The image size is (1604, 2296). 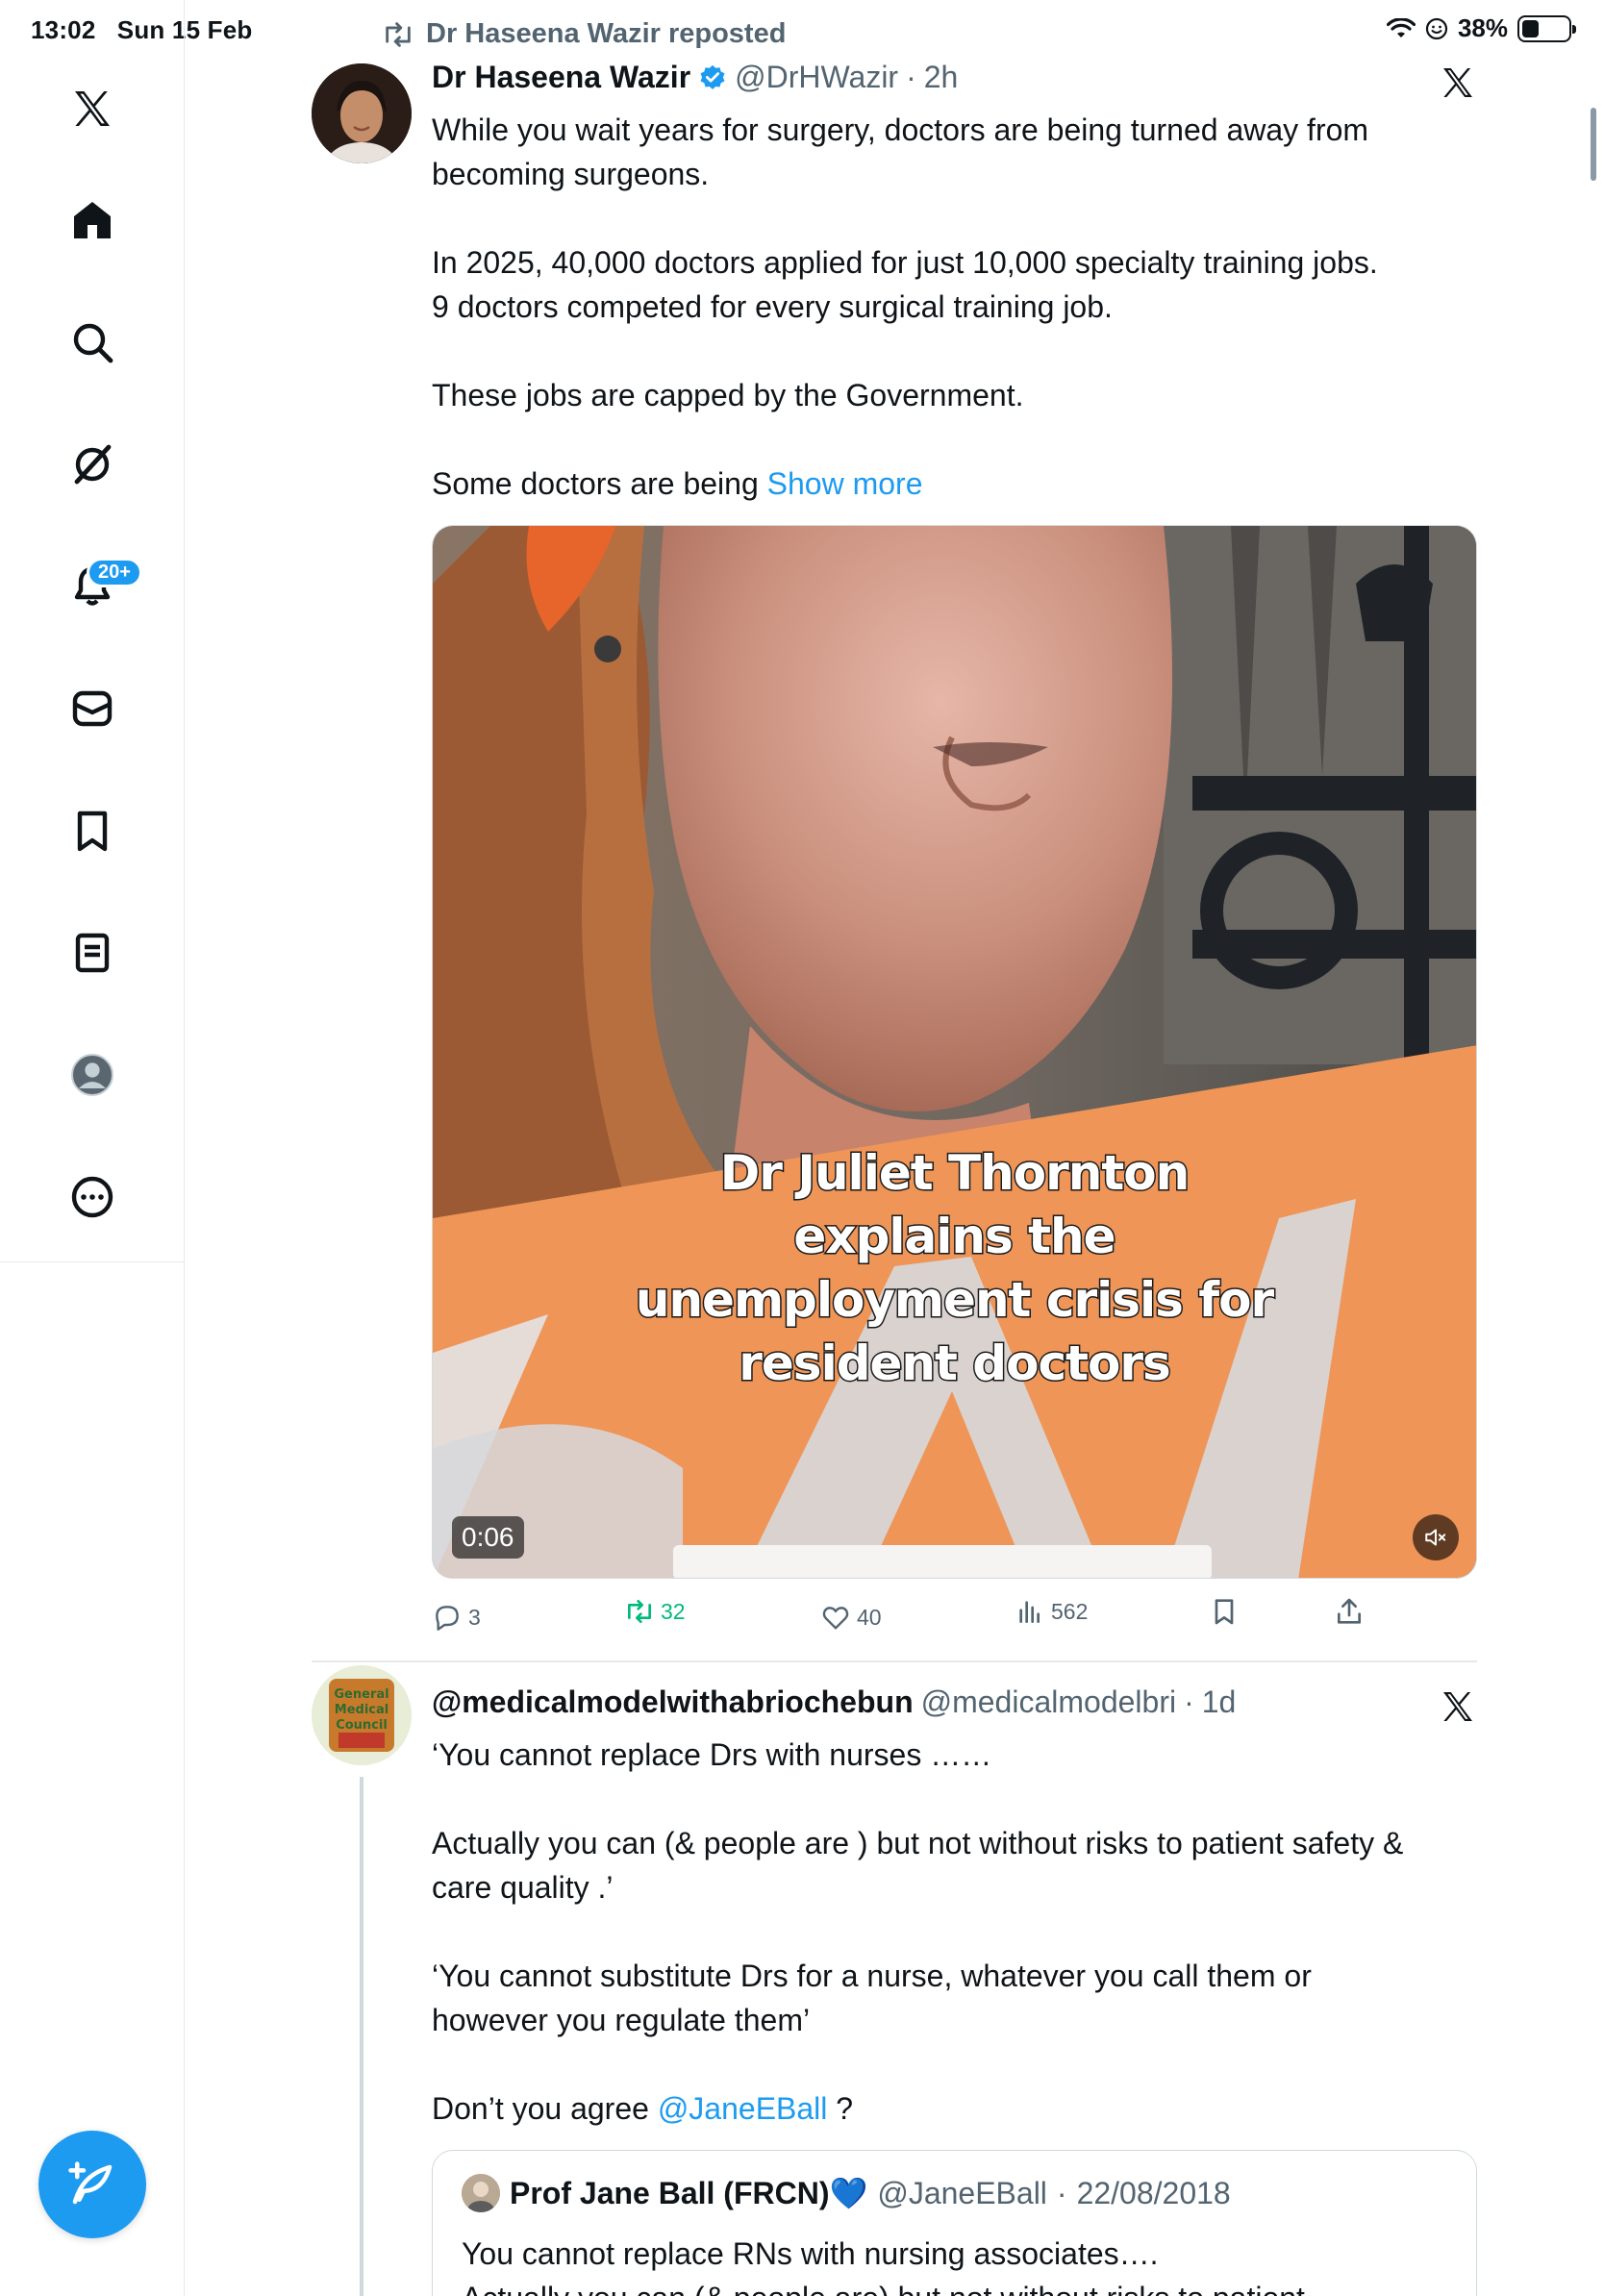 I want to click on repost-count: 32, so click(x=673, y=1611).